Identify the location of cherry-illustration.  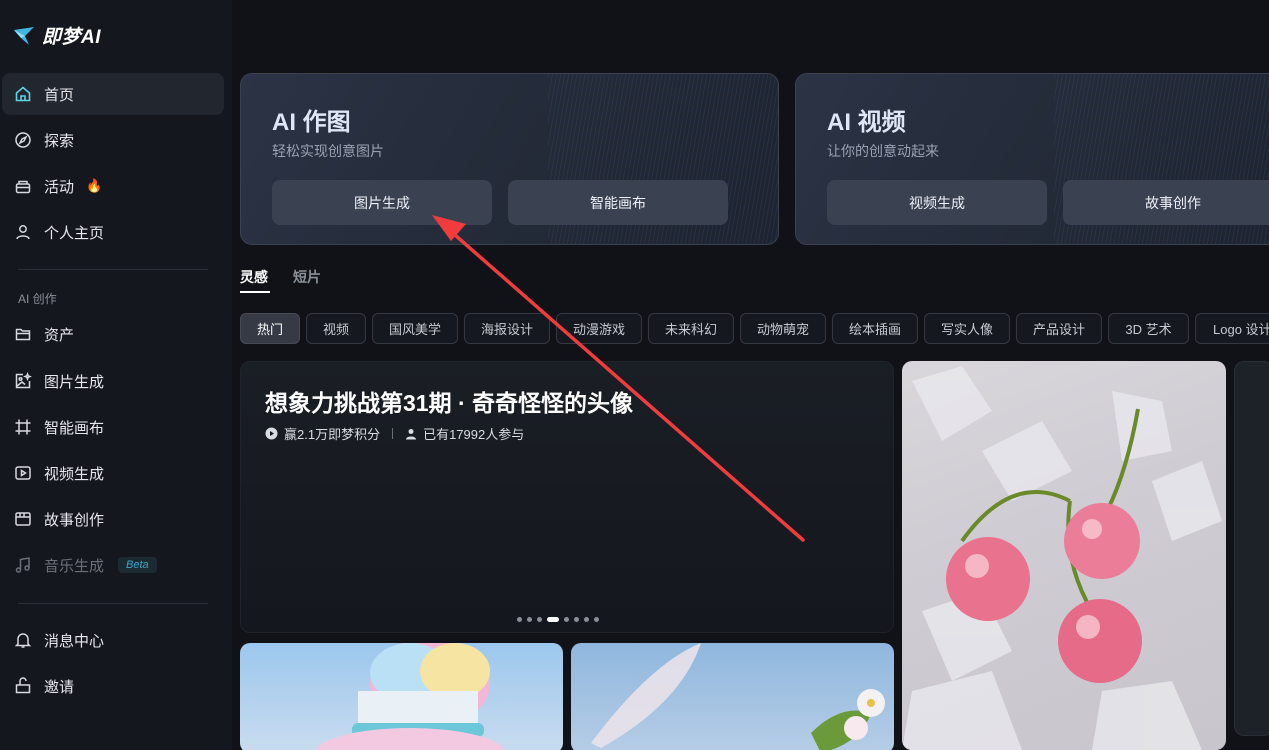
(1062, 558).